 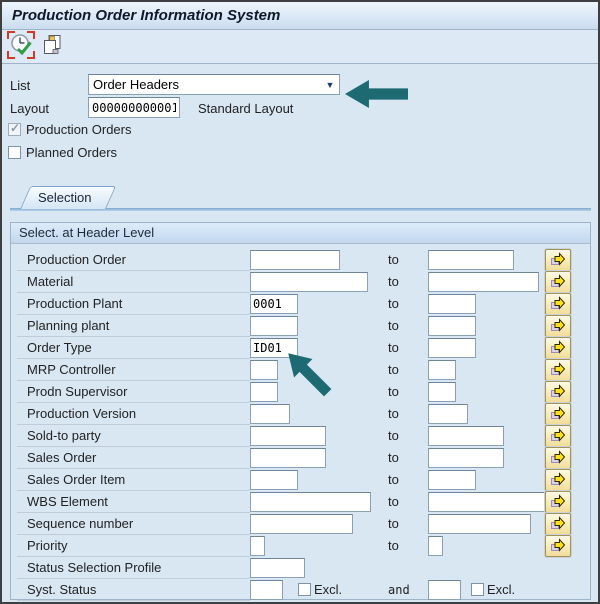 What do you see at coordinates (94, 567) in the screenshot?
I see `field-label: Status Selection Profile` at bounding box center [94, 567].